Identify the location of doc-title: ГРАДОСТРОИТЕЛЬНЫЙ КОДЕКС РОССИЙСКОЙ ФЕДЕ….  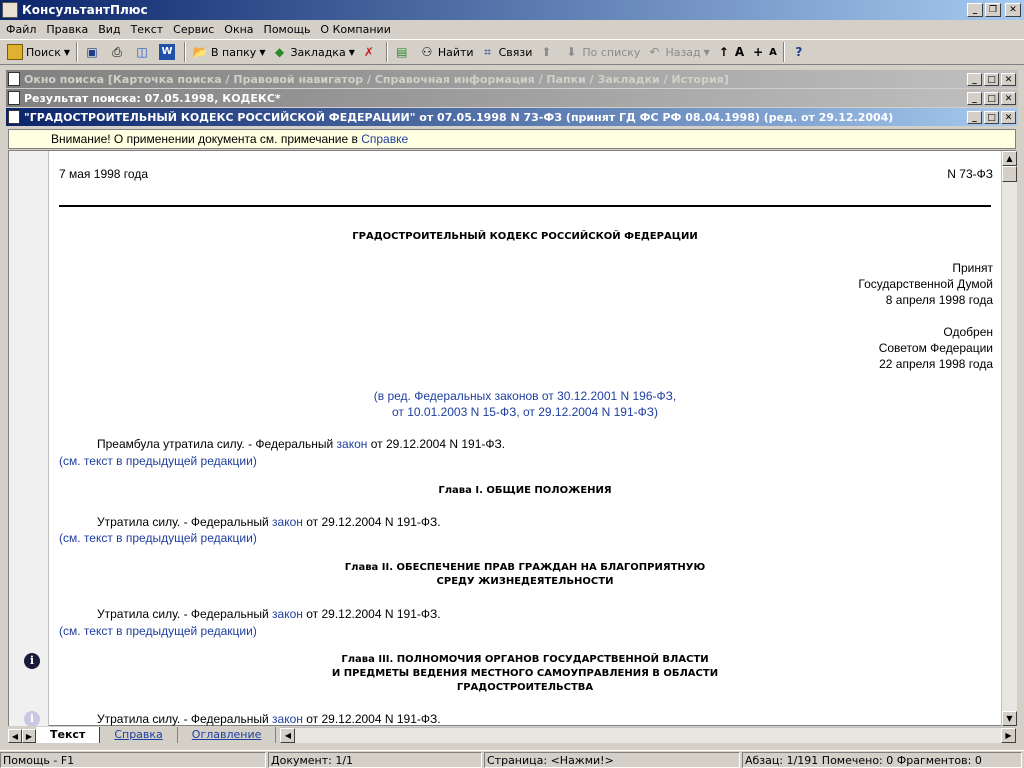
(525, 236).